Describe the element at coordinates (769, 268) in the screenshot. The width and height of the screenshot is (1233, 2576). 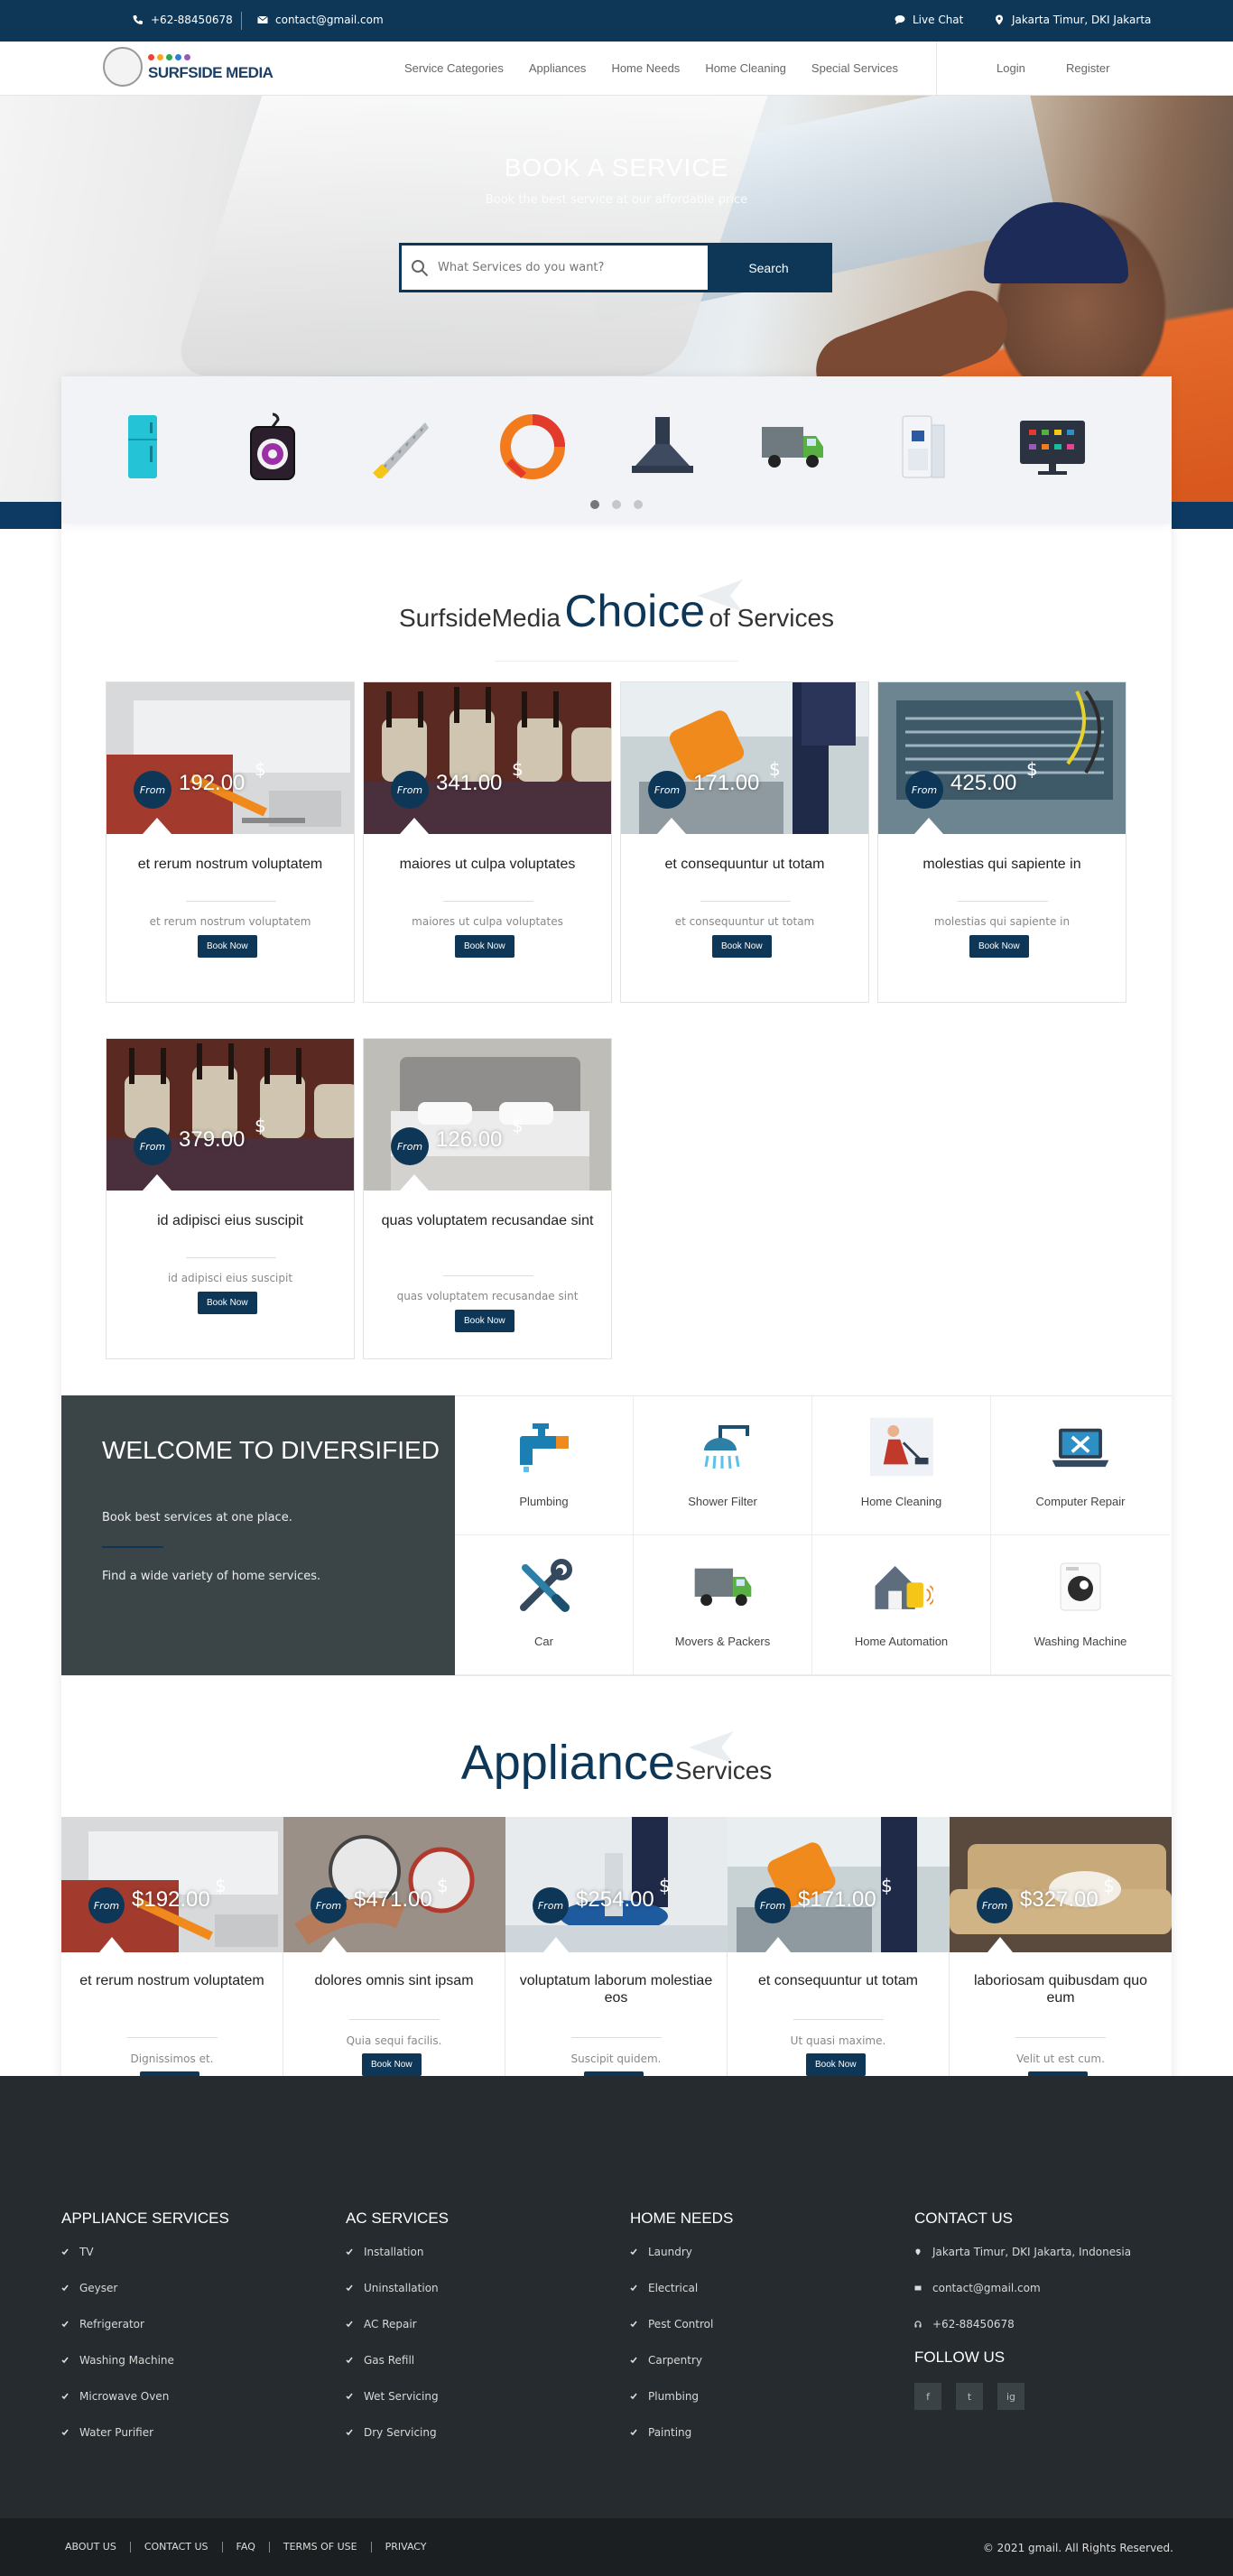
I see `search-button: Search` at that location.